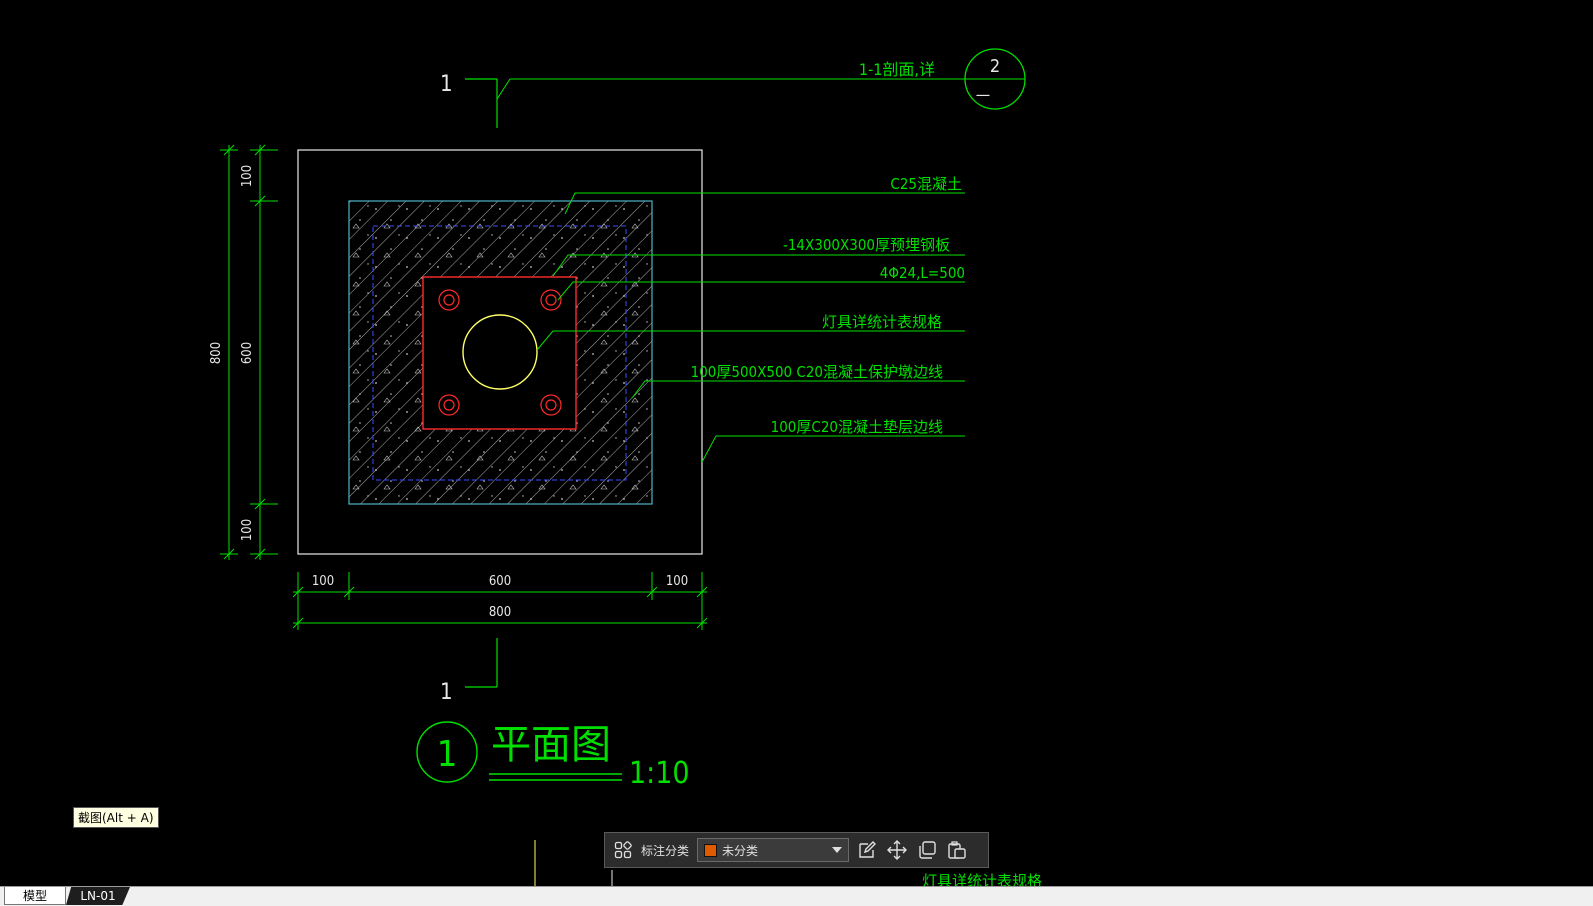 The height and width of the screenshot is (906, 1593). I want to click on category-select-value: 未分类, so click(740, 850).